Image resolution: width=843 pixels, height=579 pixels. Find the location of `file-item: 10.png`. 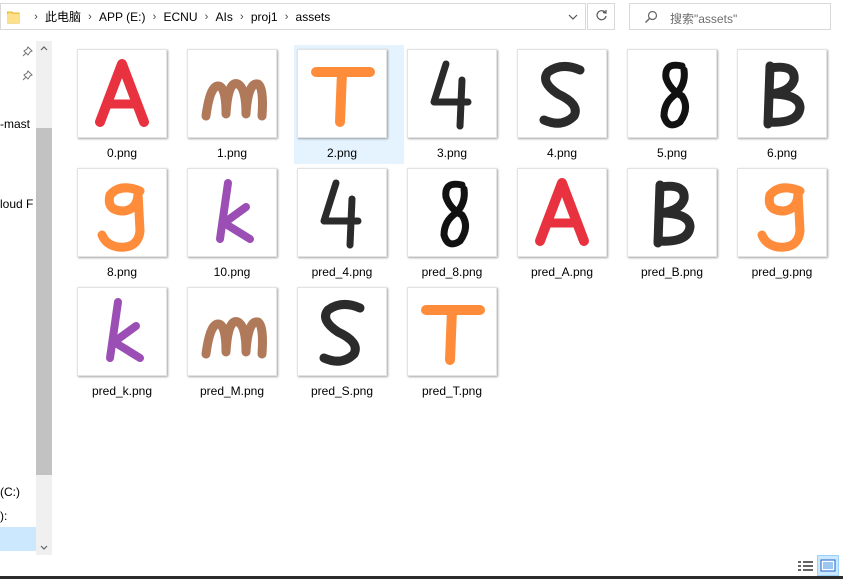

file-item: 10.png is located at coordinates (239, 223).